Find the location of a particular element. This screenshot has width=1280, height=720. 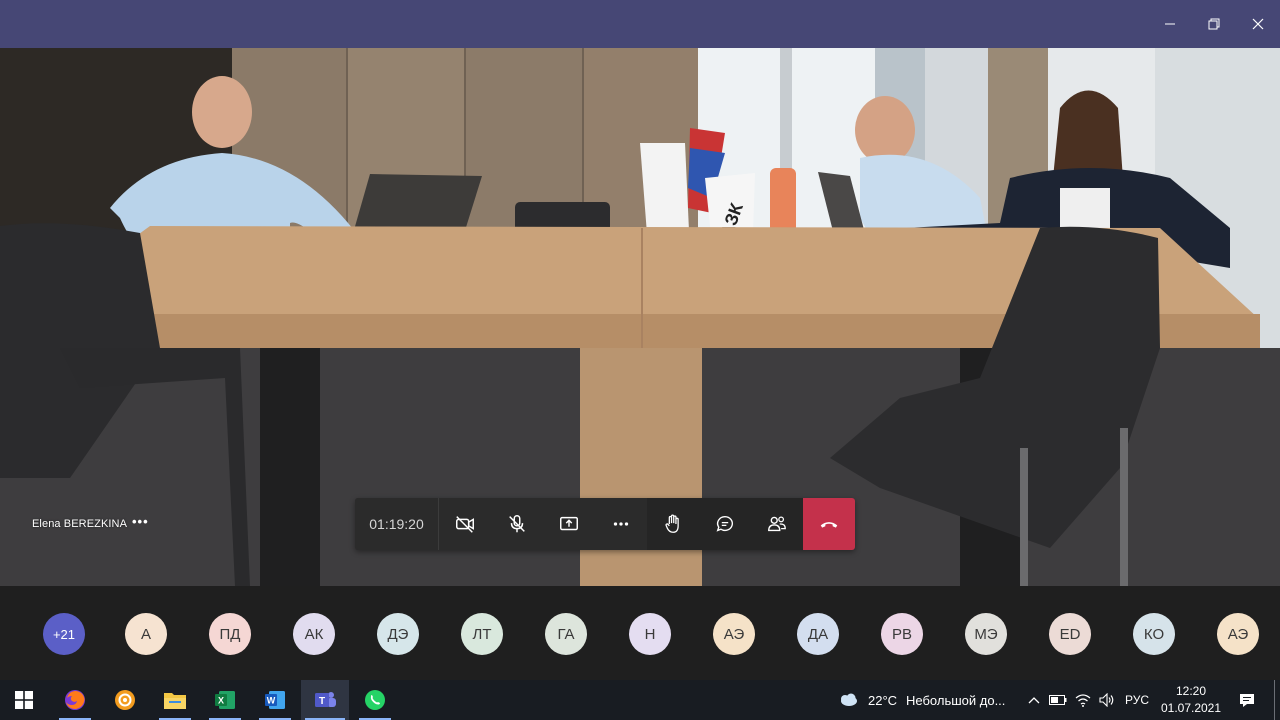

start-button is located at coordinates (24, 700).